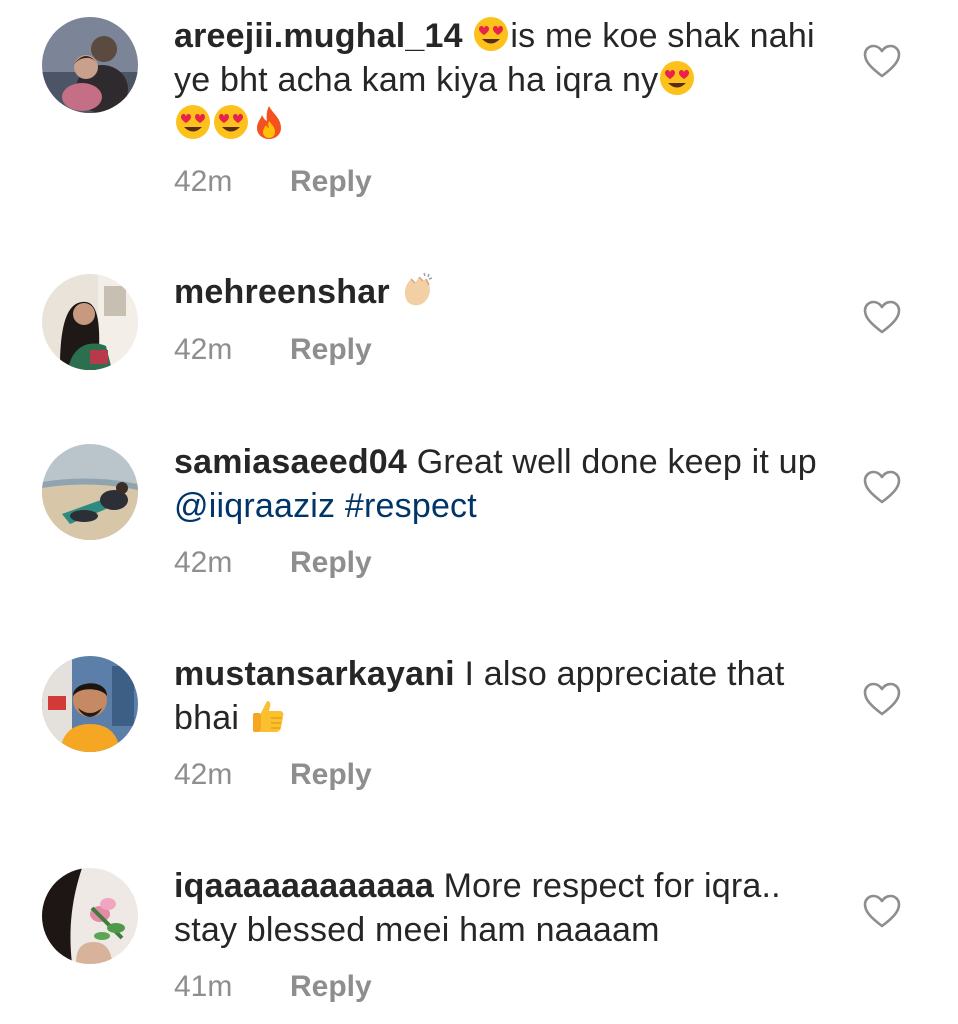 The height and width of the screenshot is (1024, 958). I want to click on comment-username: areejii.mughal_14, so click(318, 36).